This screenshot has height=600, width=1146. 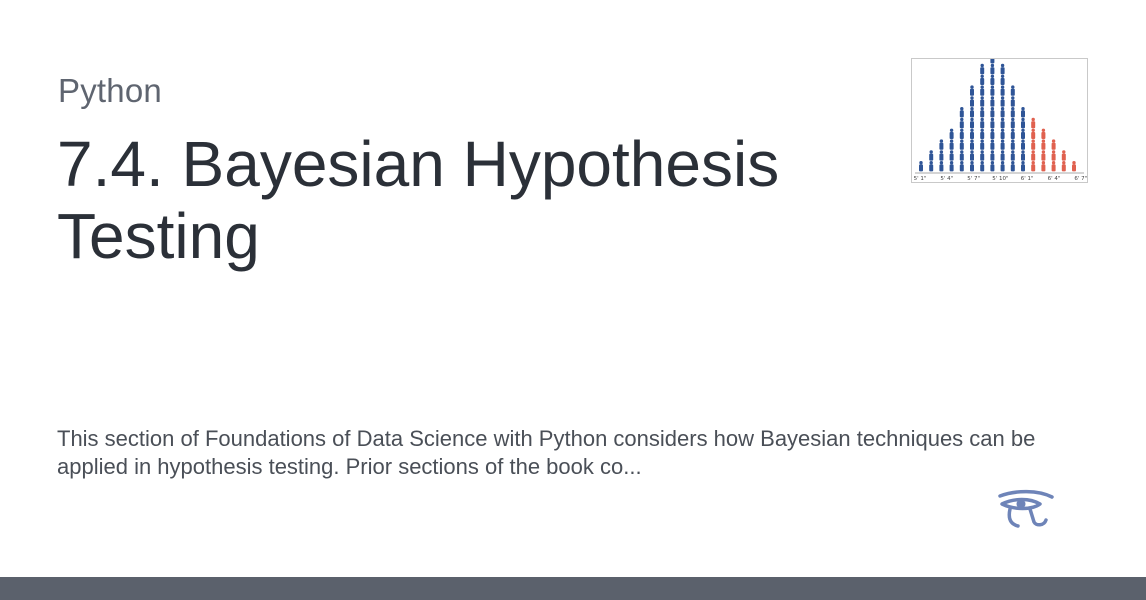 What do you see at coordinates (973, 179) in the screenshot?
I see `thumbnail-axis-label: 5' 7"` at bounding box center [973, 179].